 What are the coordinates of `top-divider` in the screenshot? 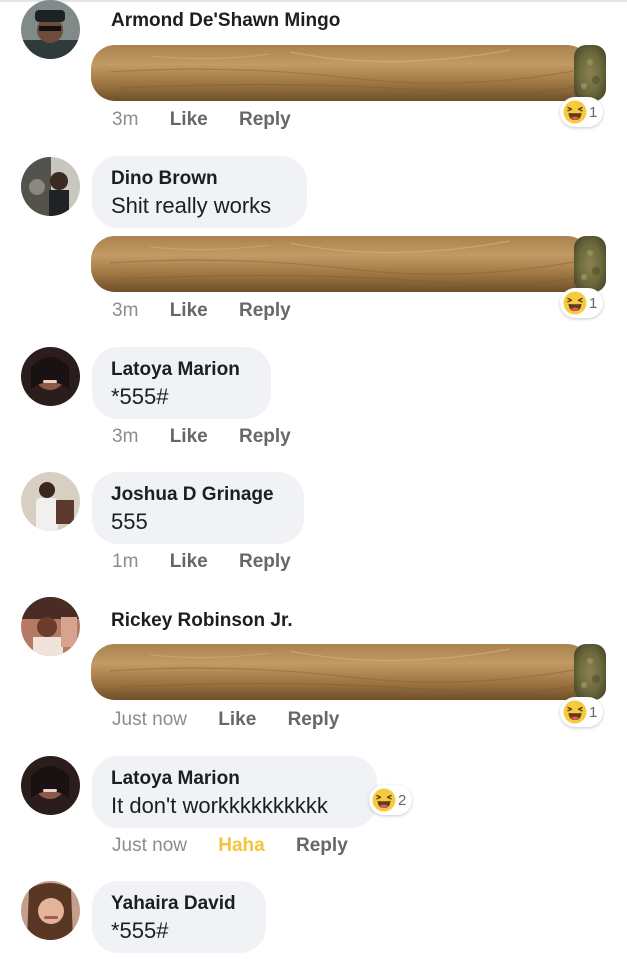 It's located at (313, 1).